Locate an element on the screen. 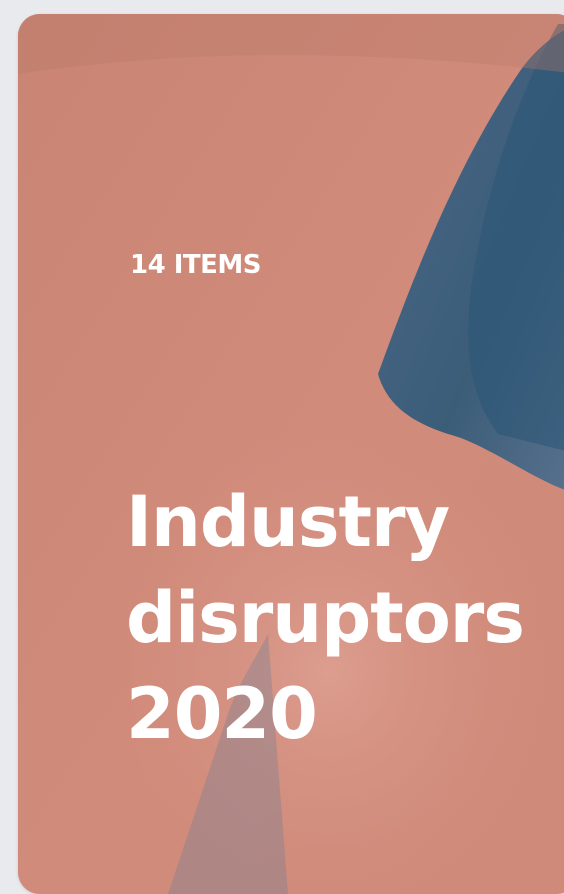 The width and height of the screenshot is (564, 894). card-title-line: 2020 is located at coordinates (222, 714).